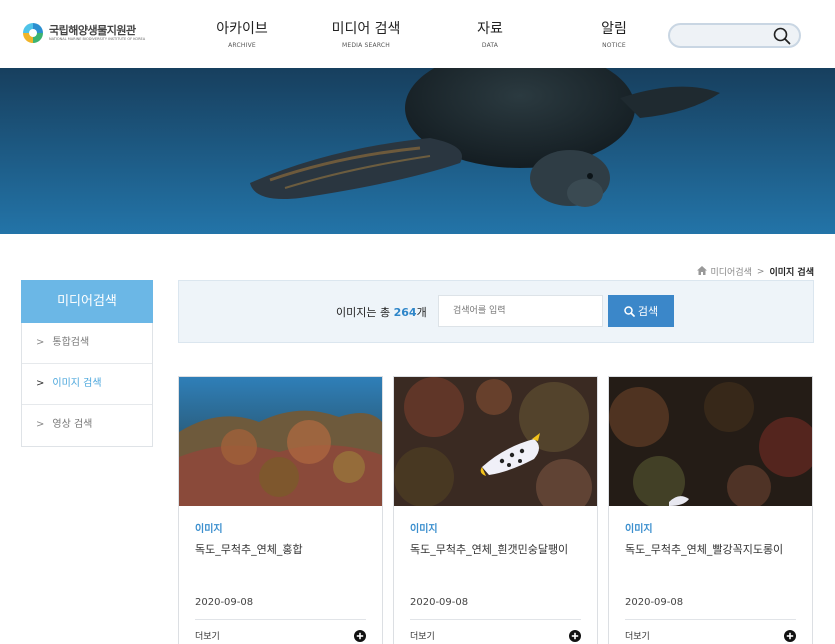 This screenshot has height=644, width=835. I want to click on count-number: 264, so click(405, 312).